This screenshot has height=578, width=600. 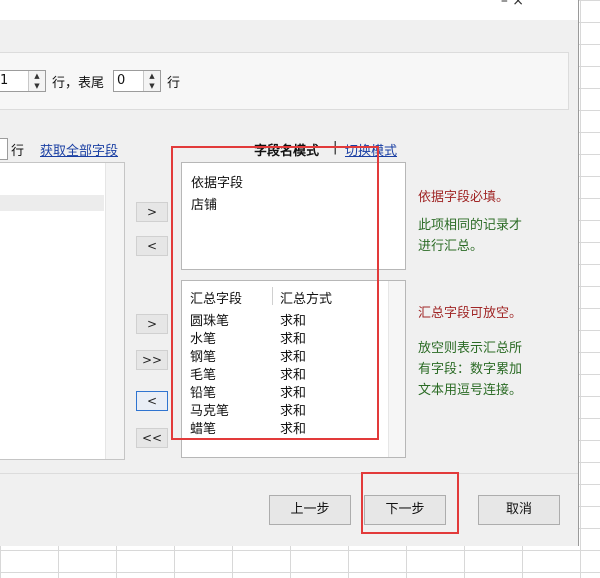 I want to click on add-all-aggregate-fields-button: >>, so click(x=152, y=360).